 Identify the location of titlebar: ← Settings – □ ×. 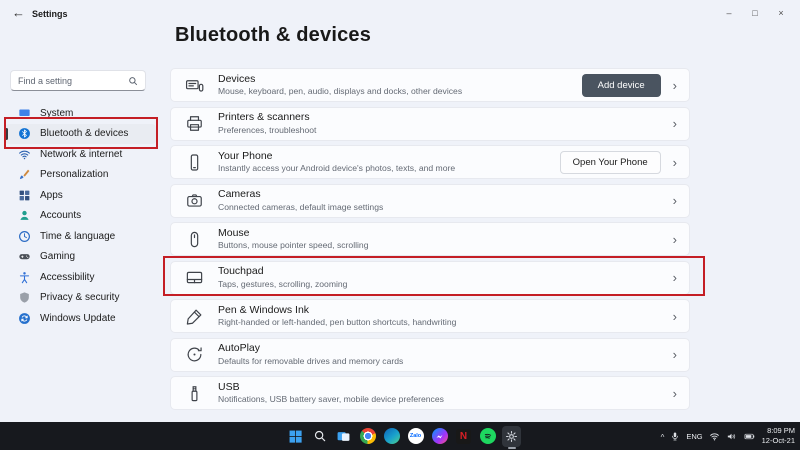
(400, 14).